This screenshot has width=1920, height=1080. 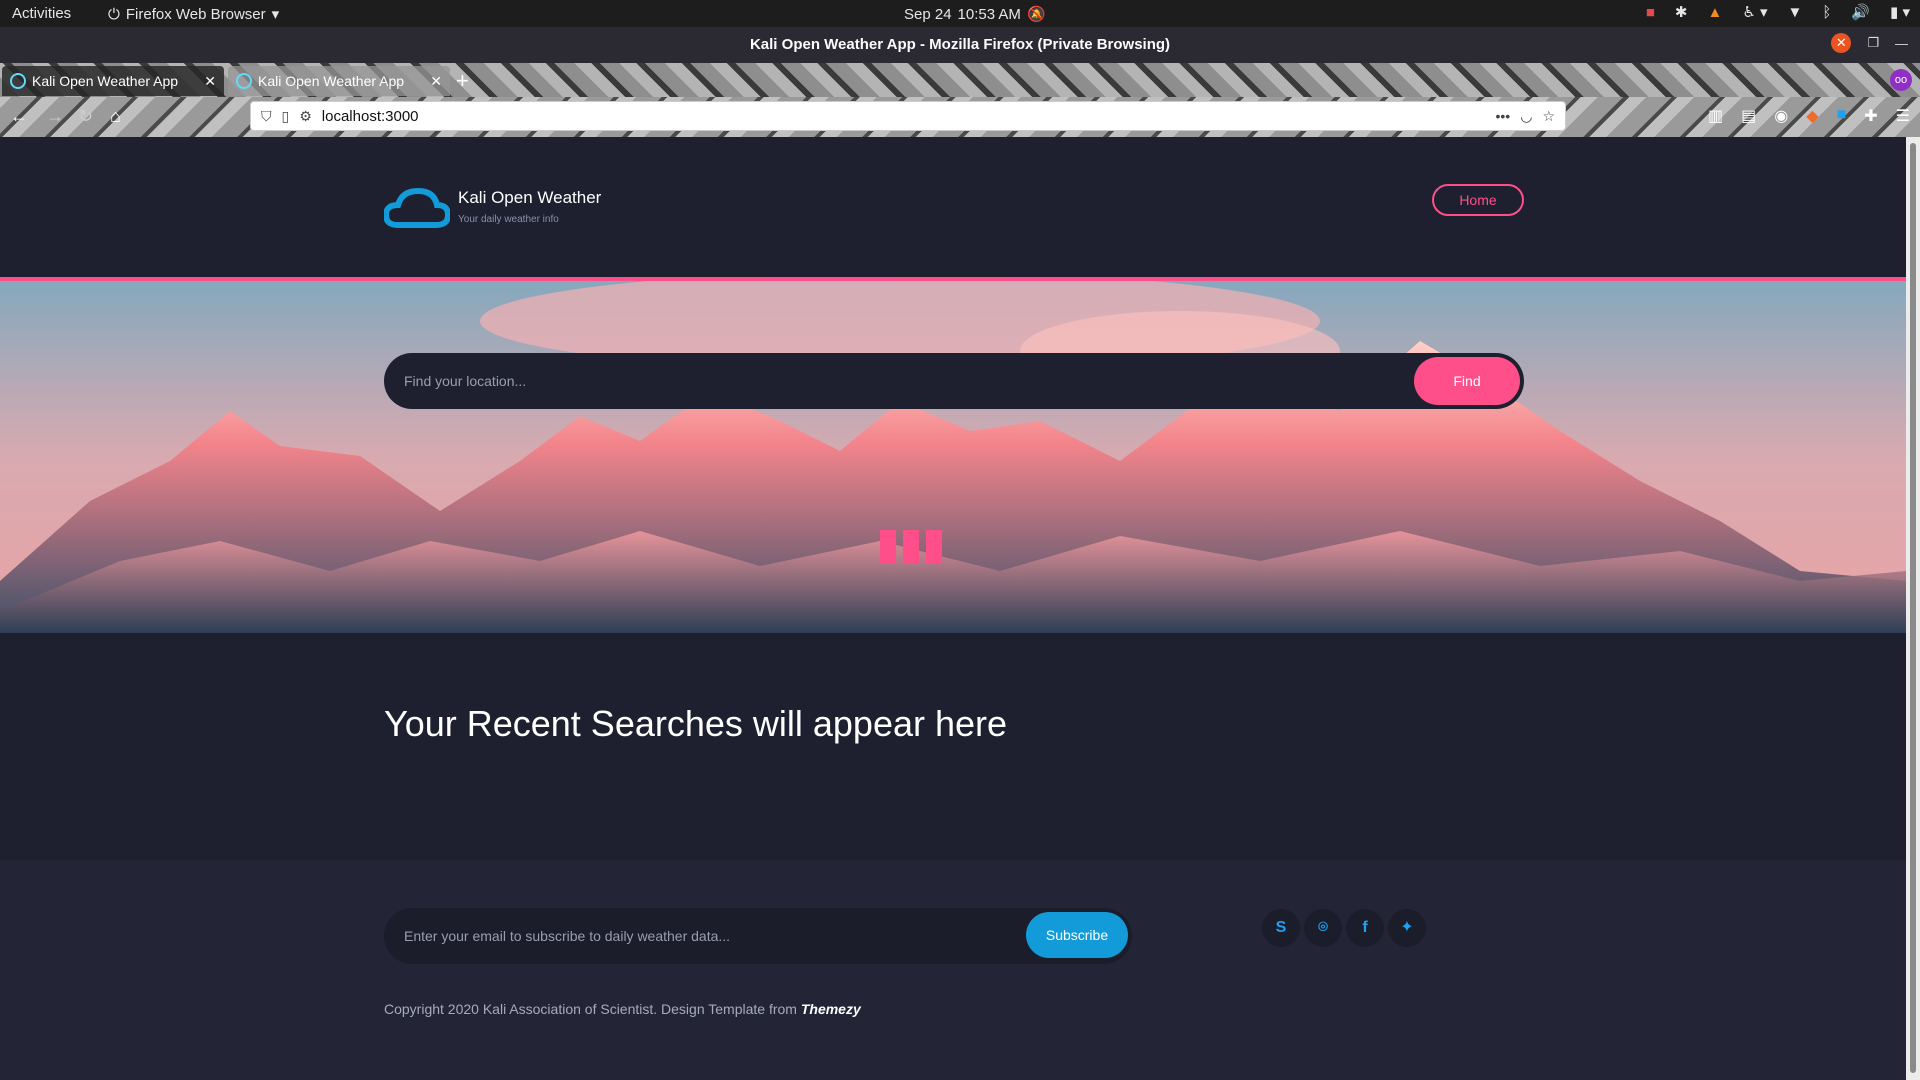 I want to click on clock: Sep 24 10:53 AM 🔕, so click(x=975, y=14).